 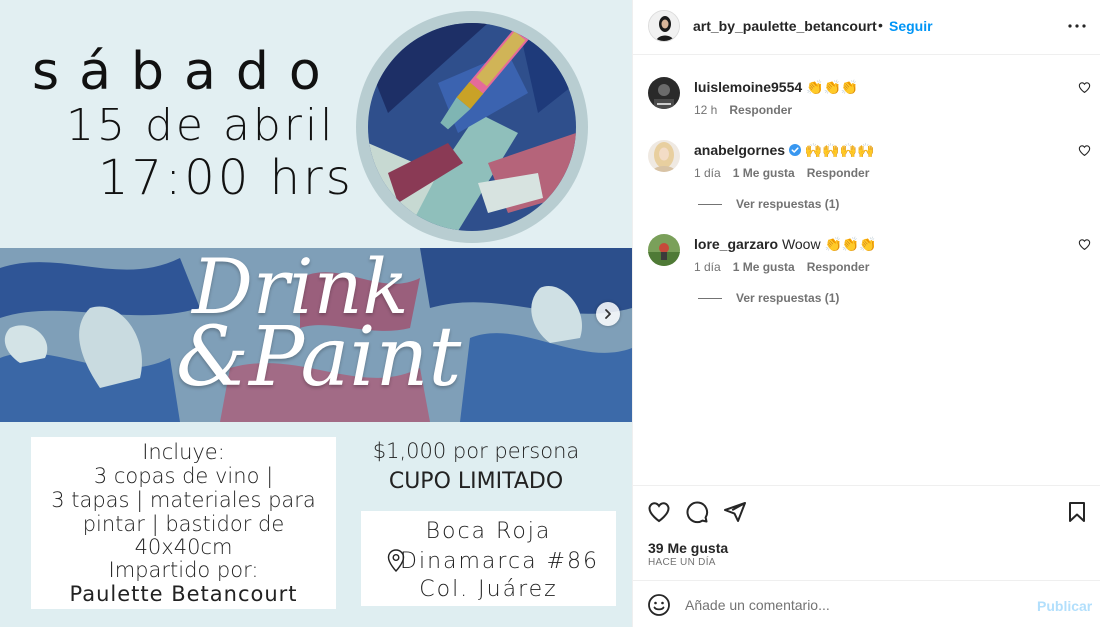 I want to click on venue-name: Boca Roja, so click(x=488, y=531).